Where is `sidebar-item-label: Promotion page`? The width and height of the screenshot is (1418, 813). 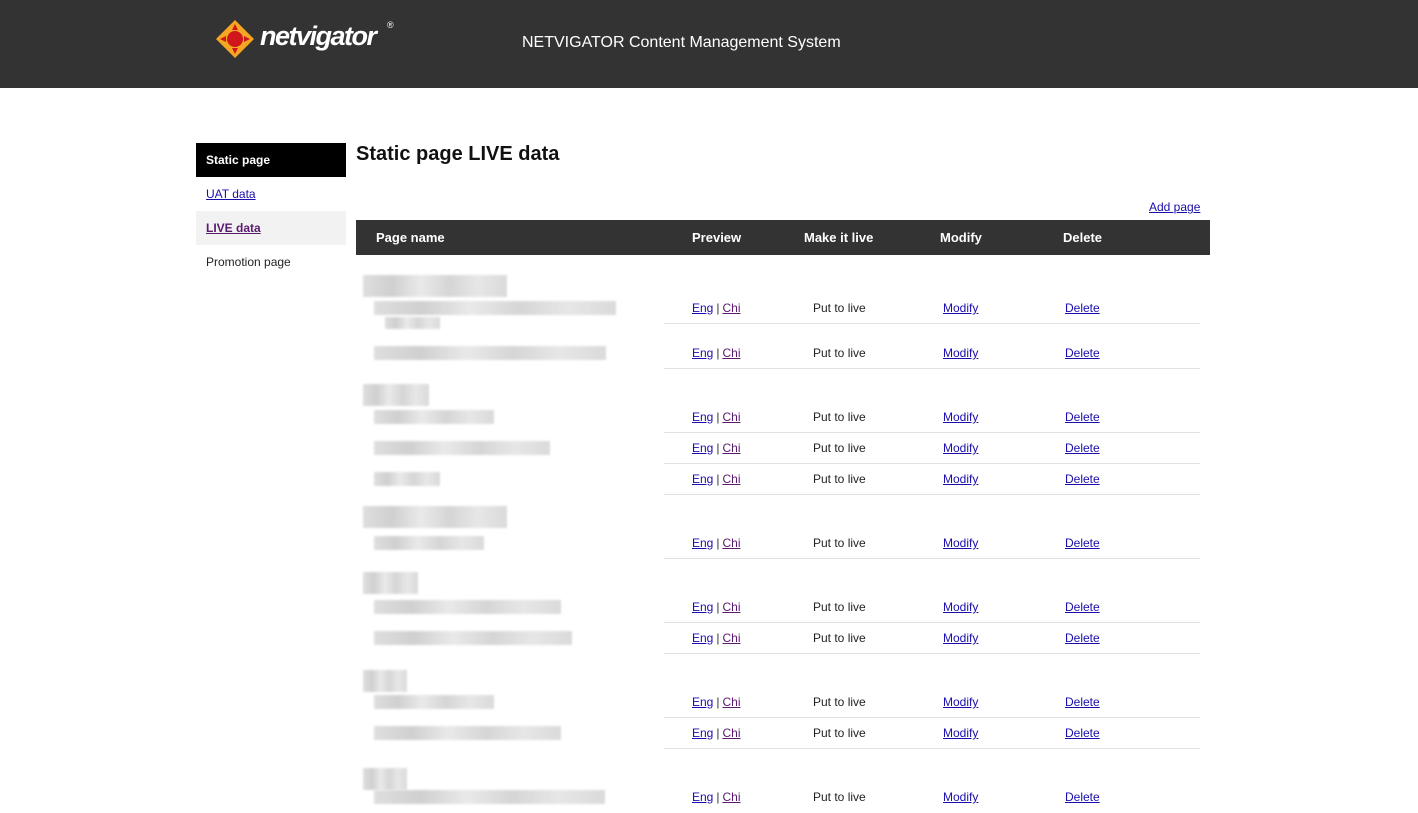
sidebar-item-label: Promotion page is located at coordinates (248, 262).